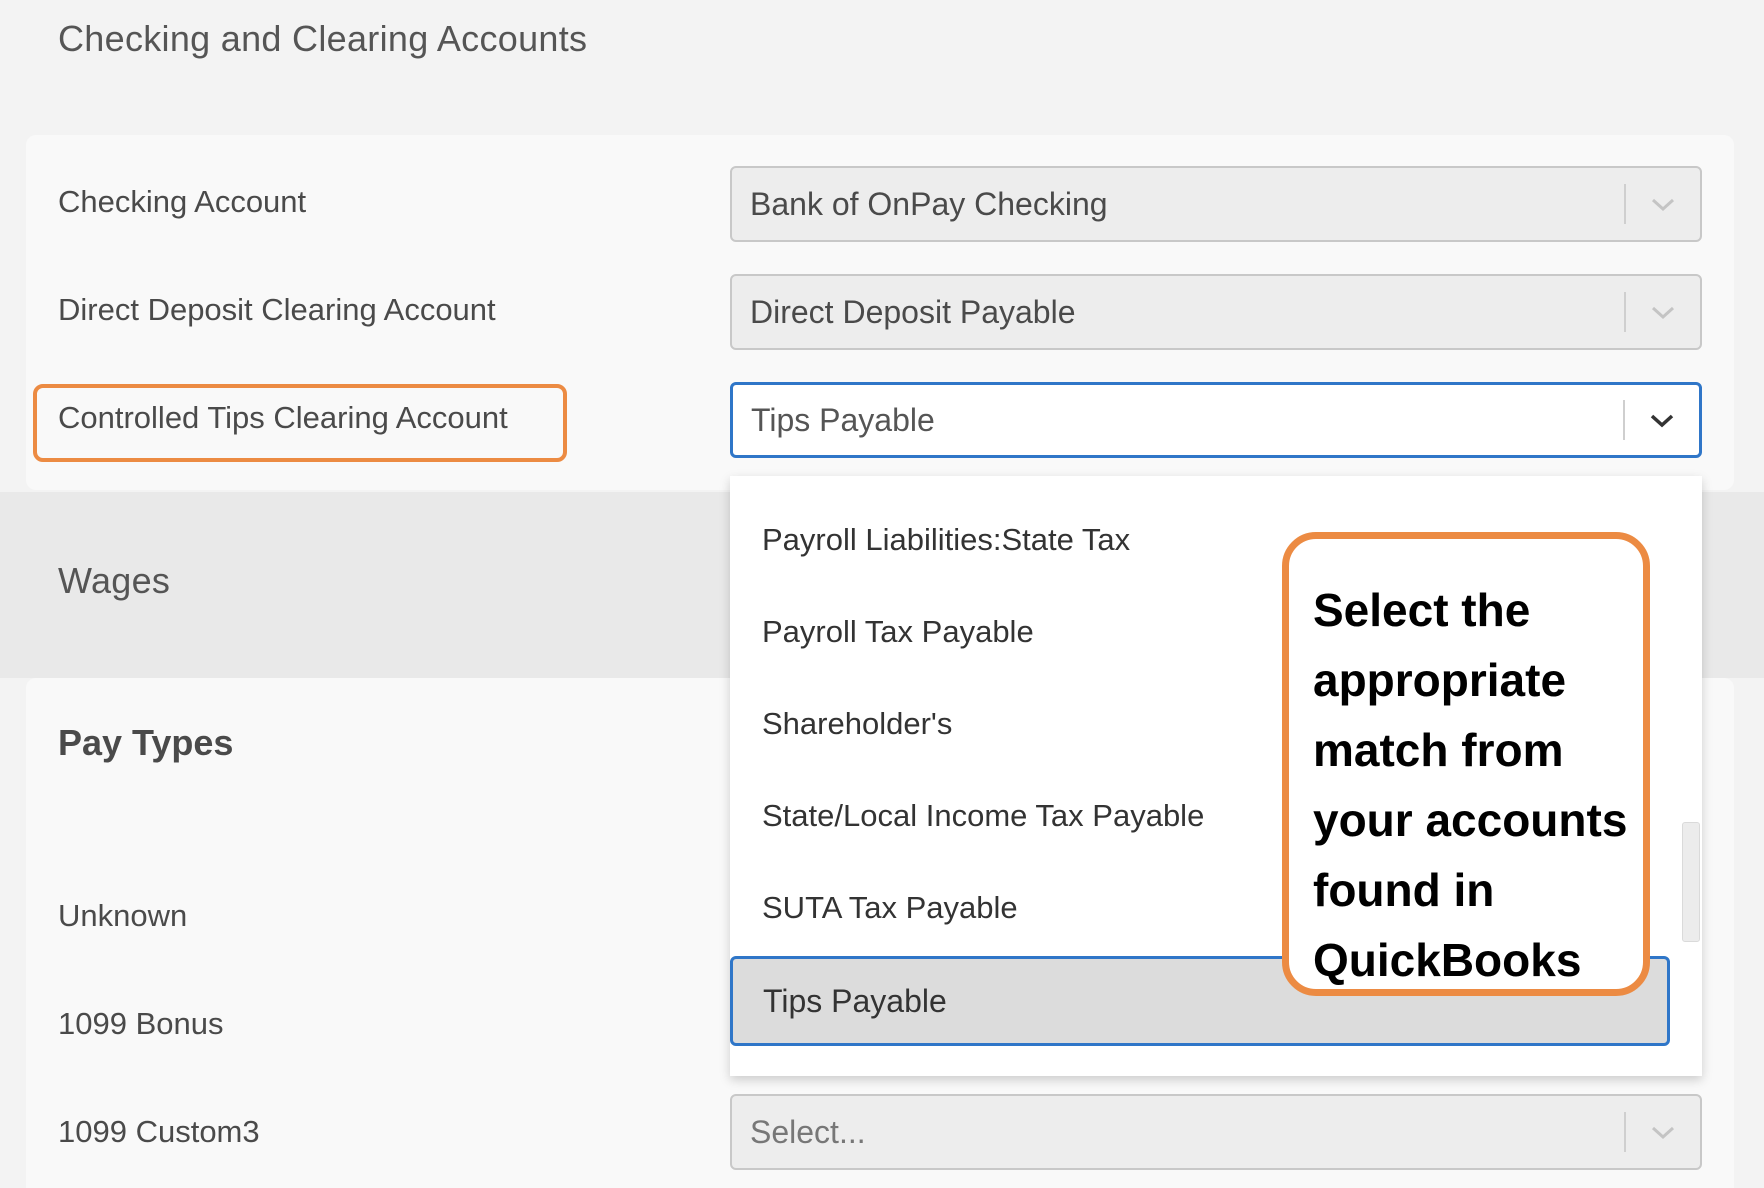 This screenshot has height=1188, width=1764. What do you see at coordinates (283, 417) in the screenshot?
I see `controlled-tips-label: Controlled Tips Clearing Account` at bounding box center [283, 417].